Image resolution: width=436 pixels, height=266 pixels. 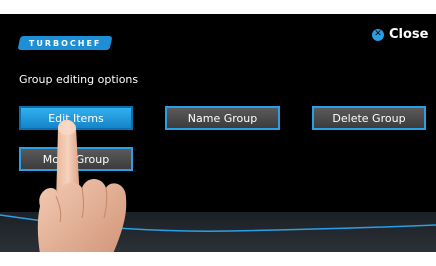 I want to click on close-label: Close, so click(x=409, y=34).